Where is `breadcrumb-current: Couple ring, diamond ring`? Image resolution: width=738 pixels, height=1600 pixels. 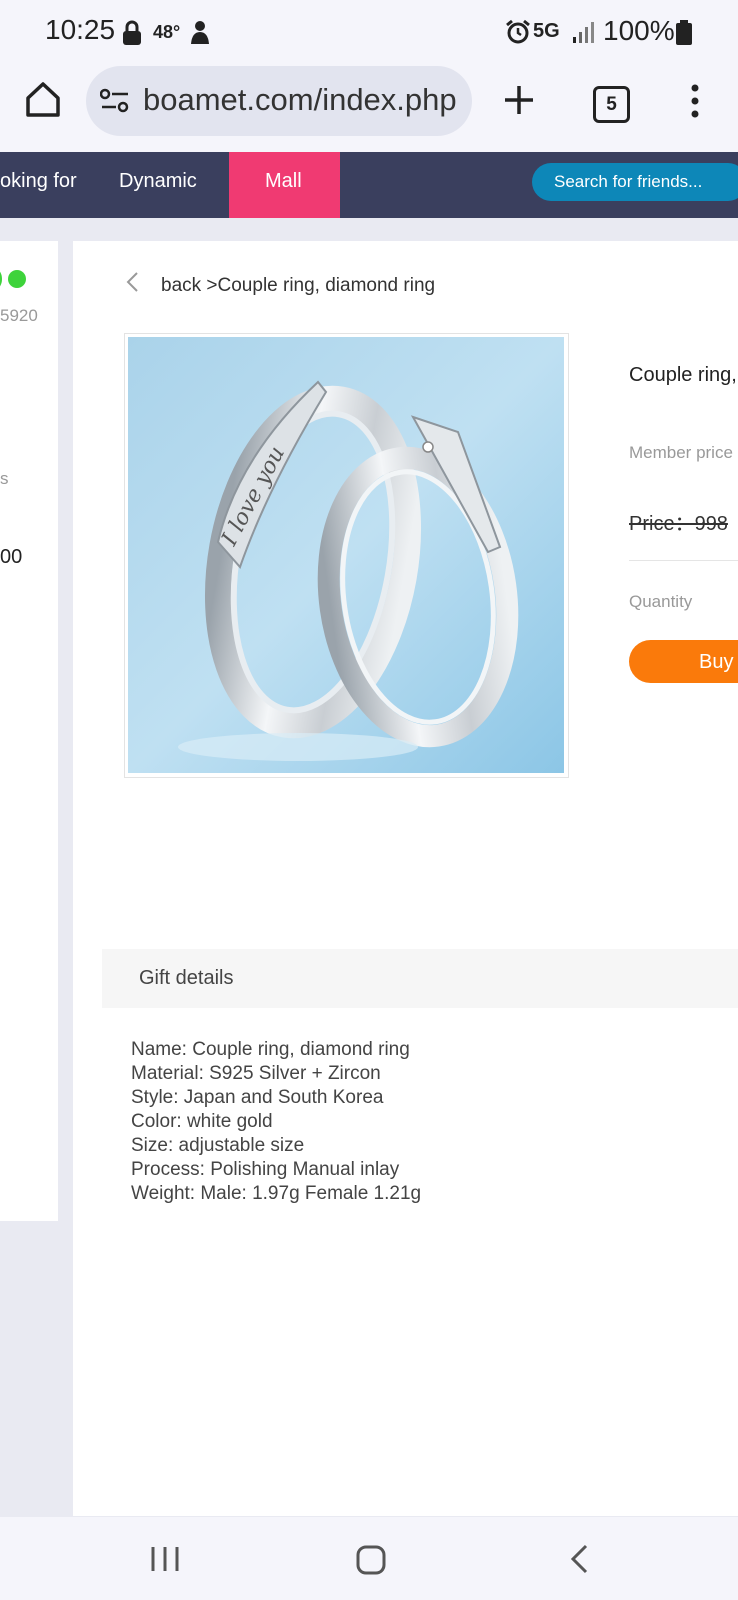 breadcrumb-current: Couple ring, diamond ring is located at coordinates (326, 285).